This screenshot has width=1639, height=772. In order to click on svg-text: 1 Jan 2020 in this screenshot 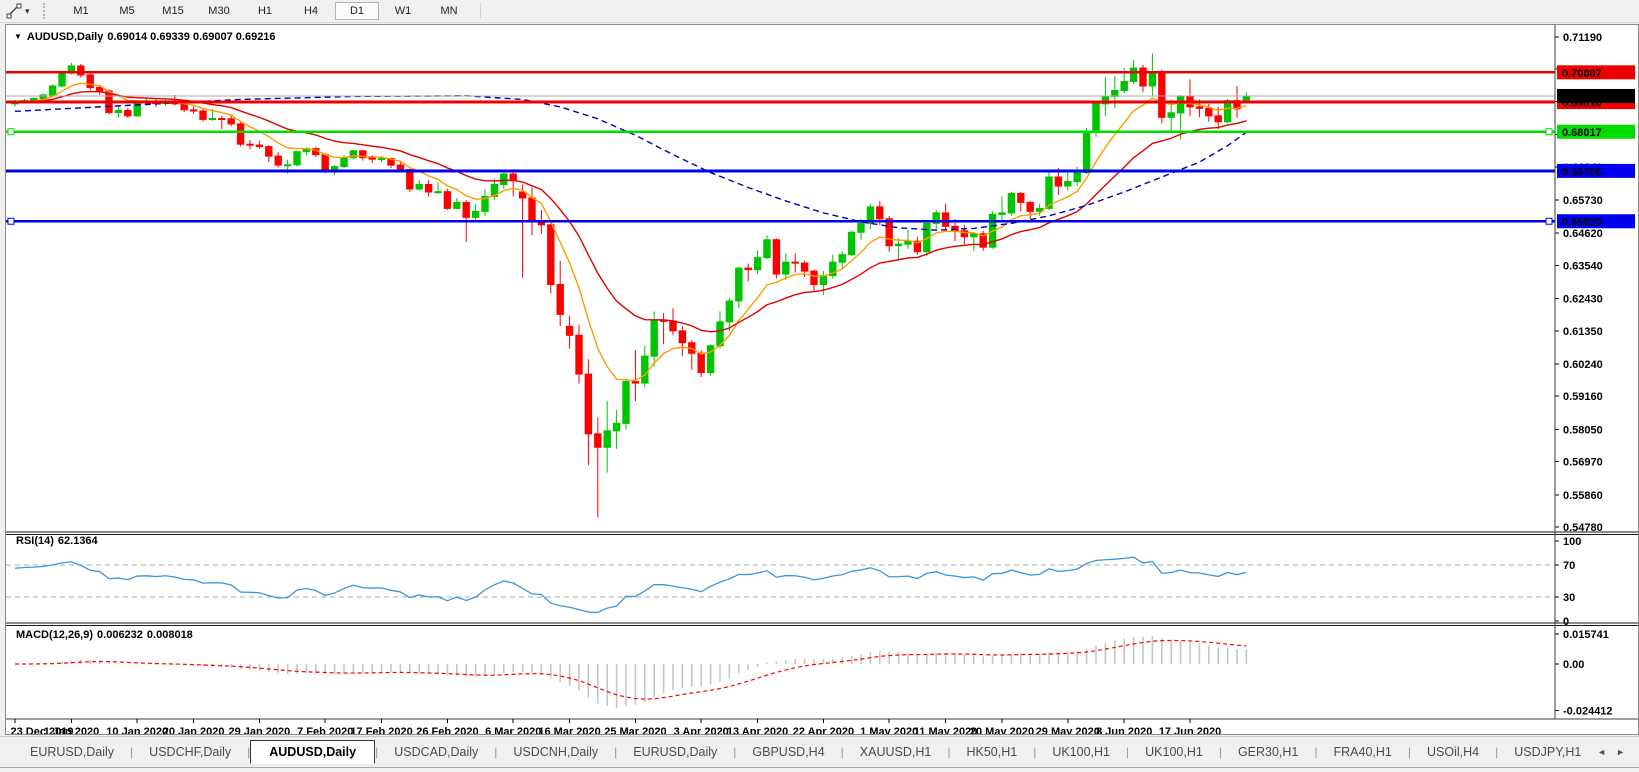, I will do `click(72, 730)`.